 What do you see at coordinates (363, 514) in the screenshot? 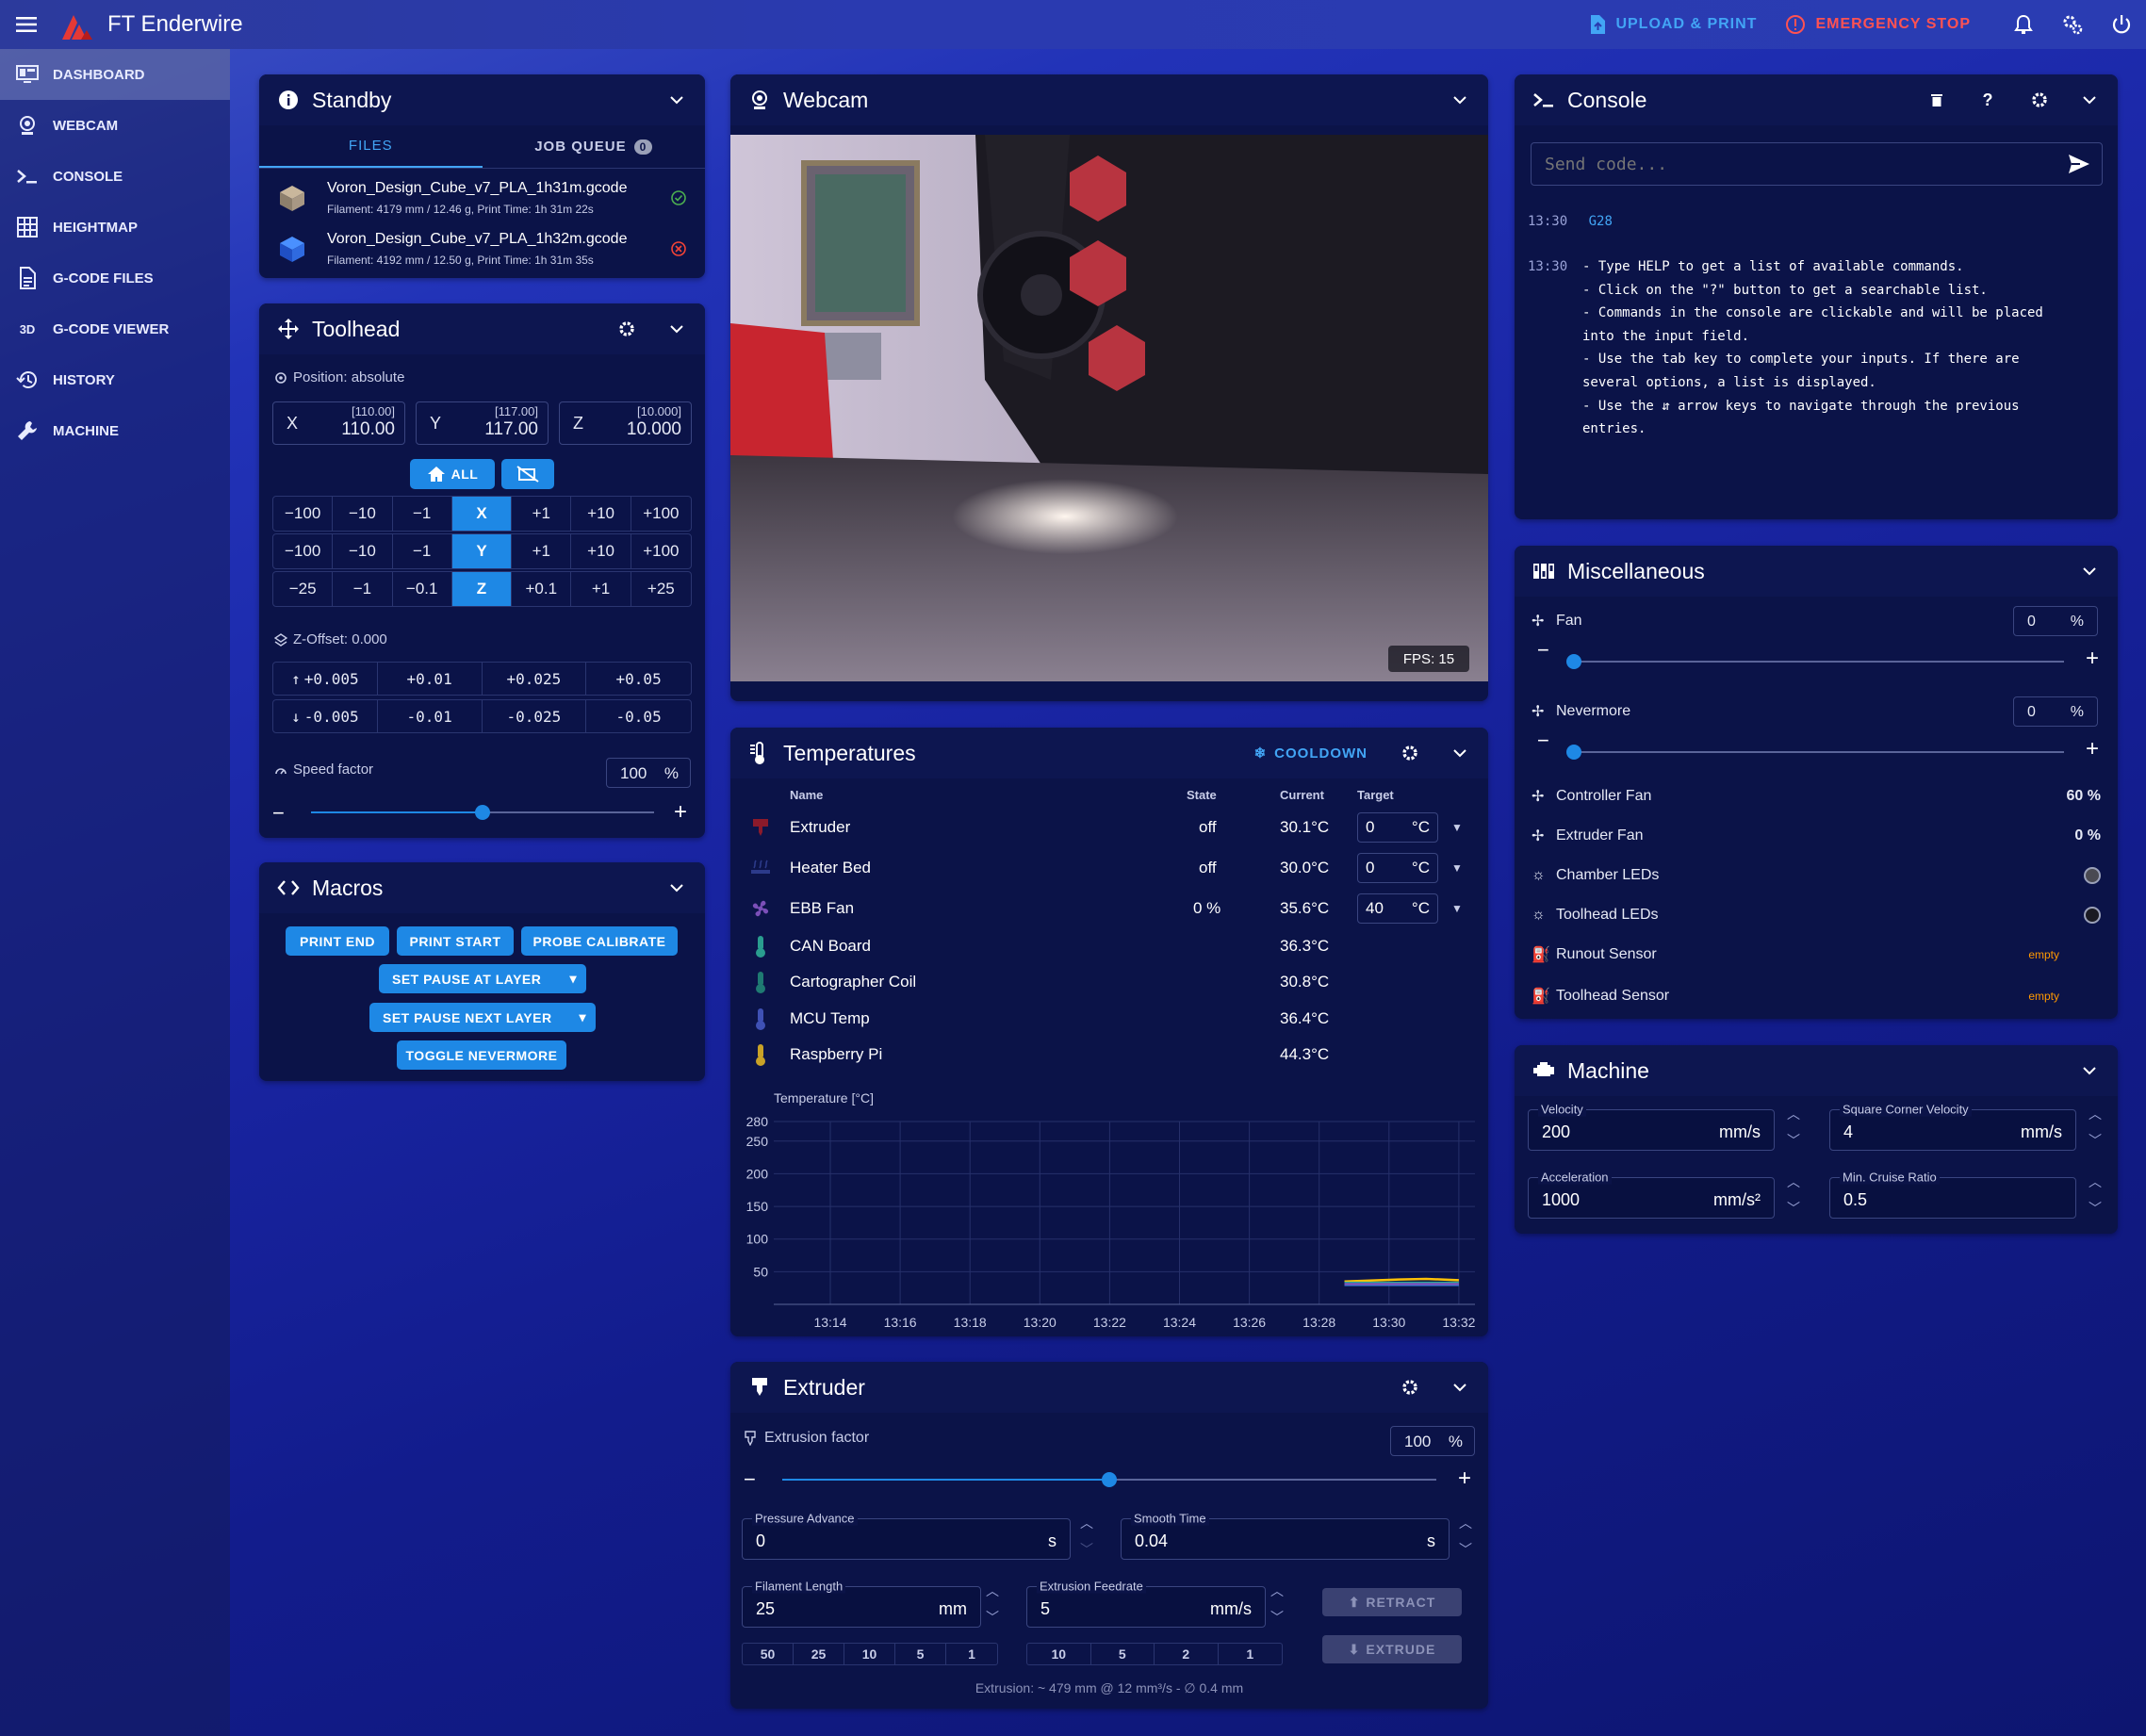
I see `jog-button: −10` at bounding box center [363, 514].